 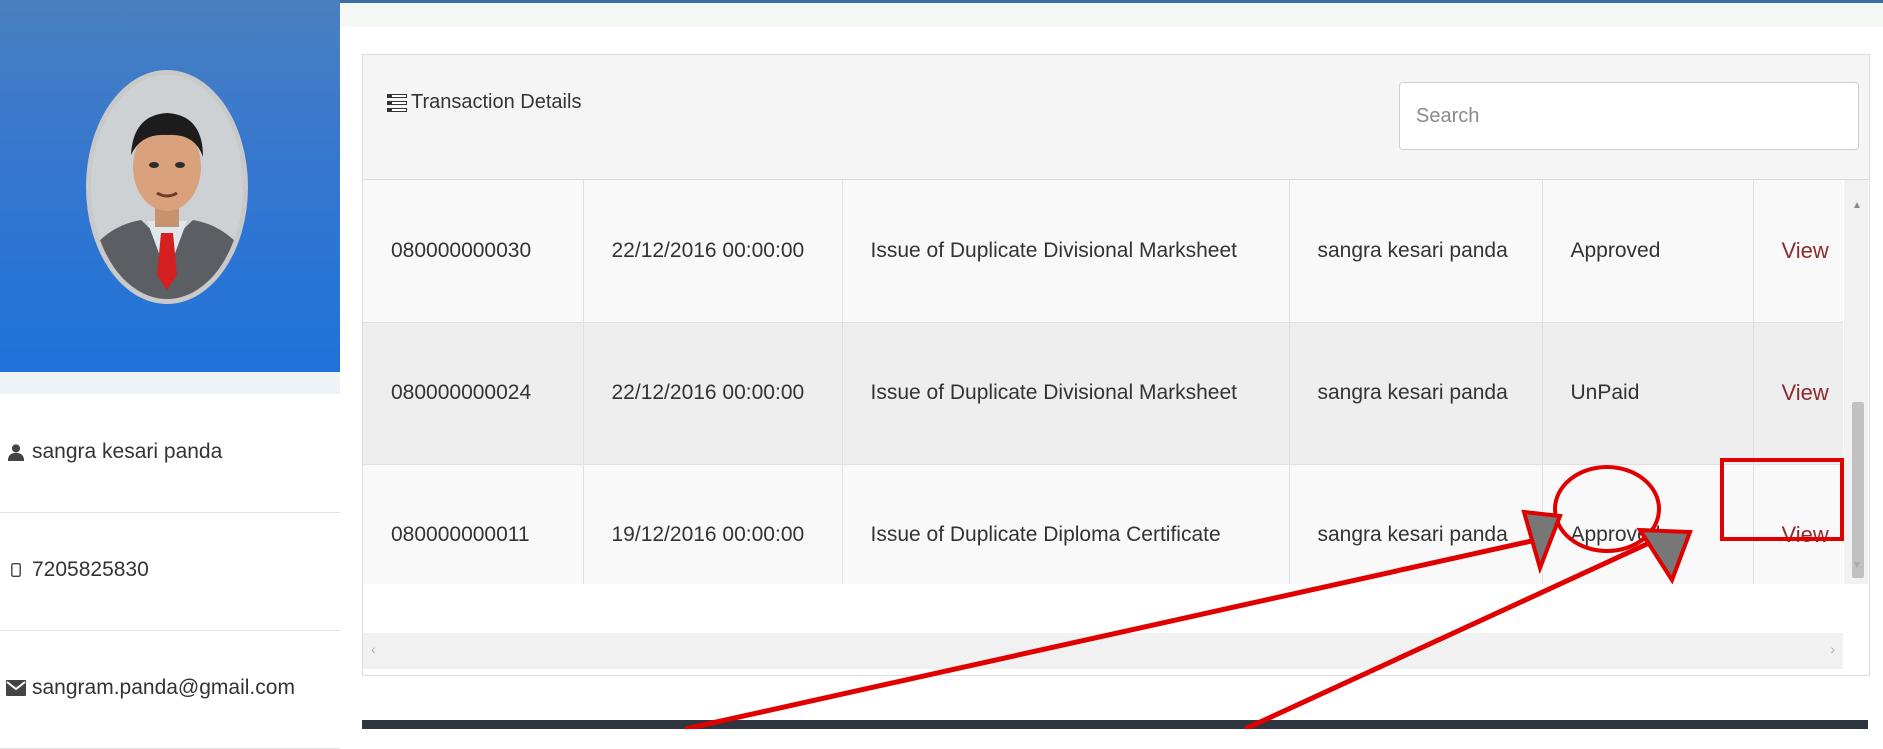 I want to click on transaction-id: 080000000011, so click(x=473, y=524).